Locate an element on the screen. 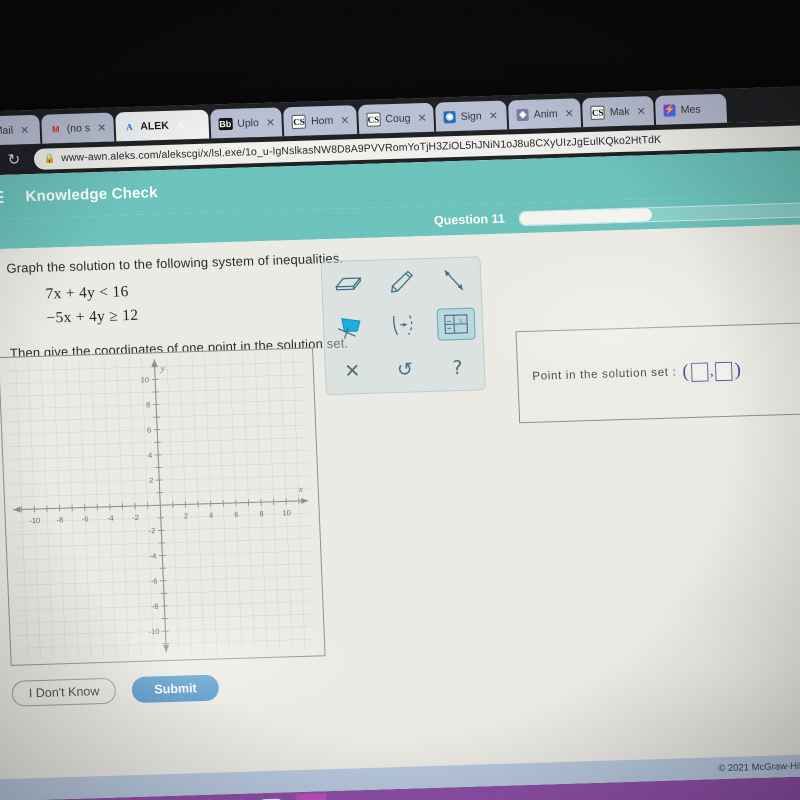  answer-label: Point in the solution set : is located at coordinates (604, 374).